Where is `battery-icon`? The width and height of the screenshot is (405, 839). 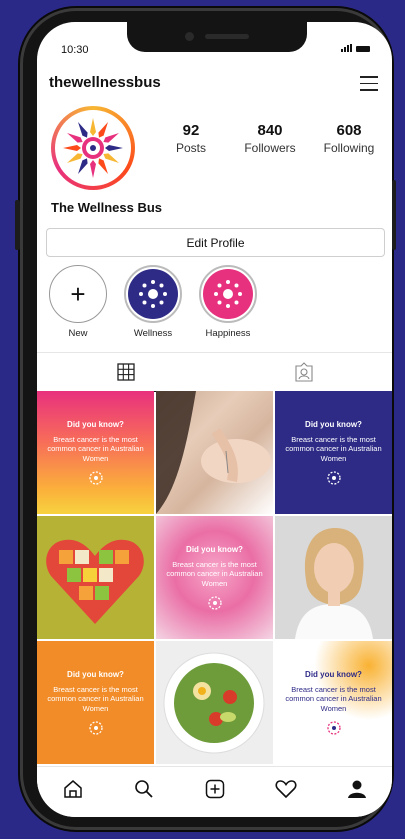
battery-icon is located at coordinates (363, 49).